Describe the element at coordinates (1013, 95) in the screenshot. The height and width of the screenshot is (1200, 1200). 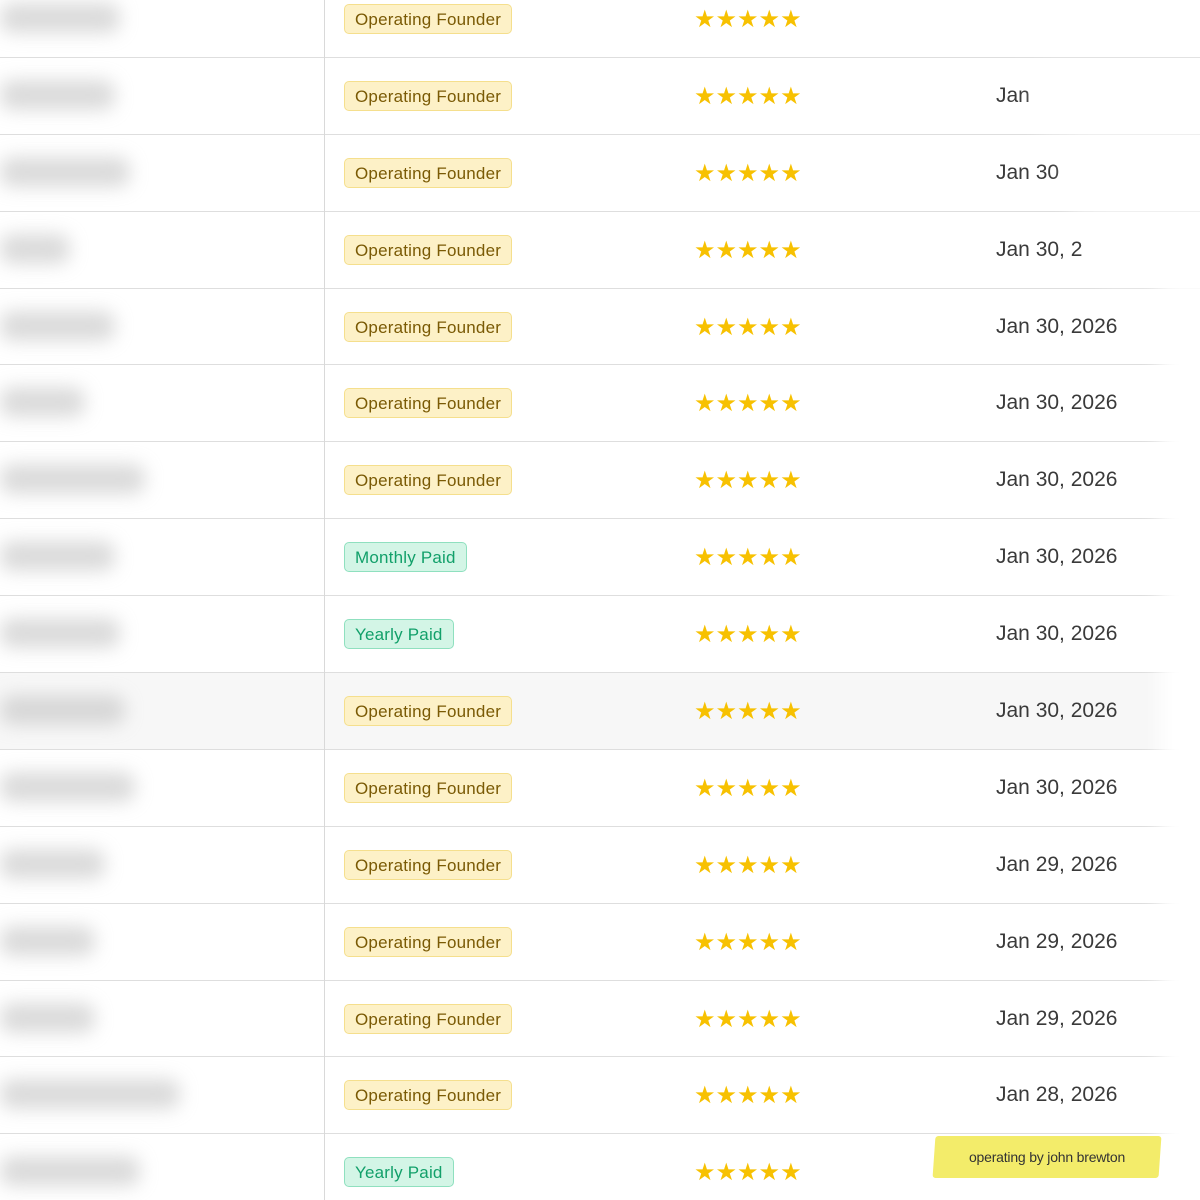
I see `subscribe-date: Jan` at that location.